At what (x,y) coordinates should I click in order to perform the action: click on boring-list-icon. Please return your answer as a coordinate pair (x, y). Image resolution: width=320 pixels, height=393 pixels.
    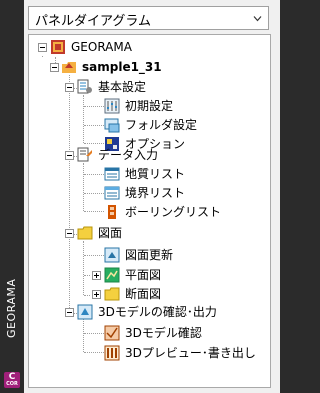
    Looking at the image, I should click on (112, 212).